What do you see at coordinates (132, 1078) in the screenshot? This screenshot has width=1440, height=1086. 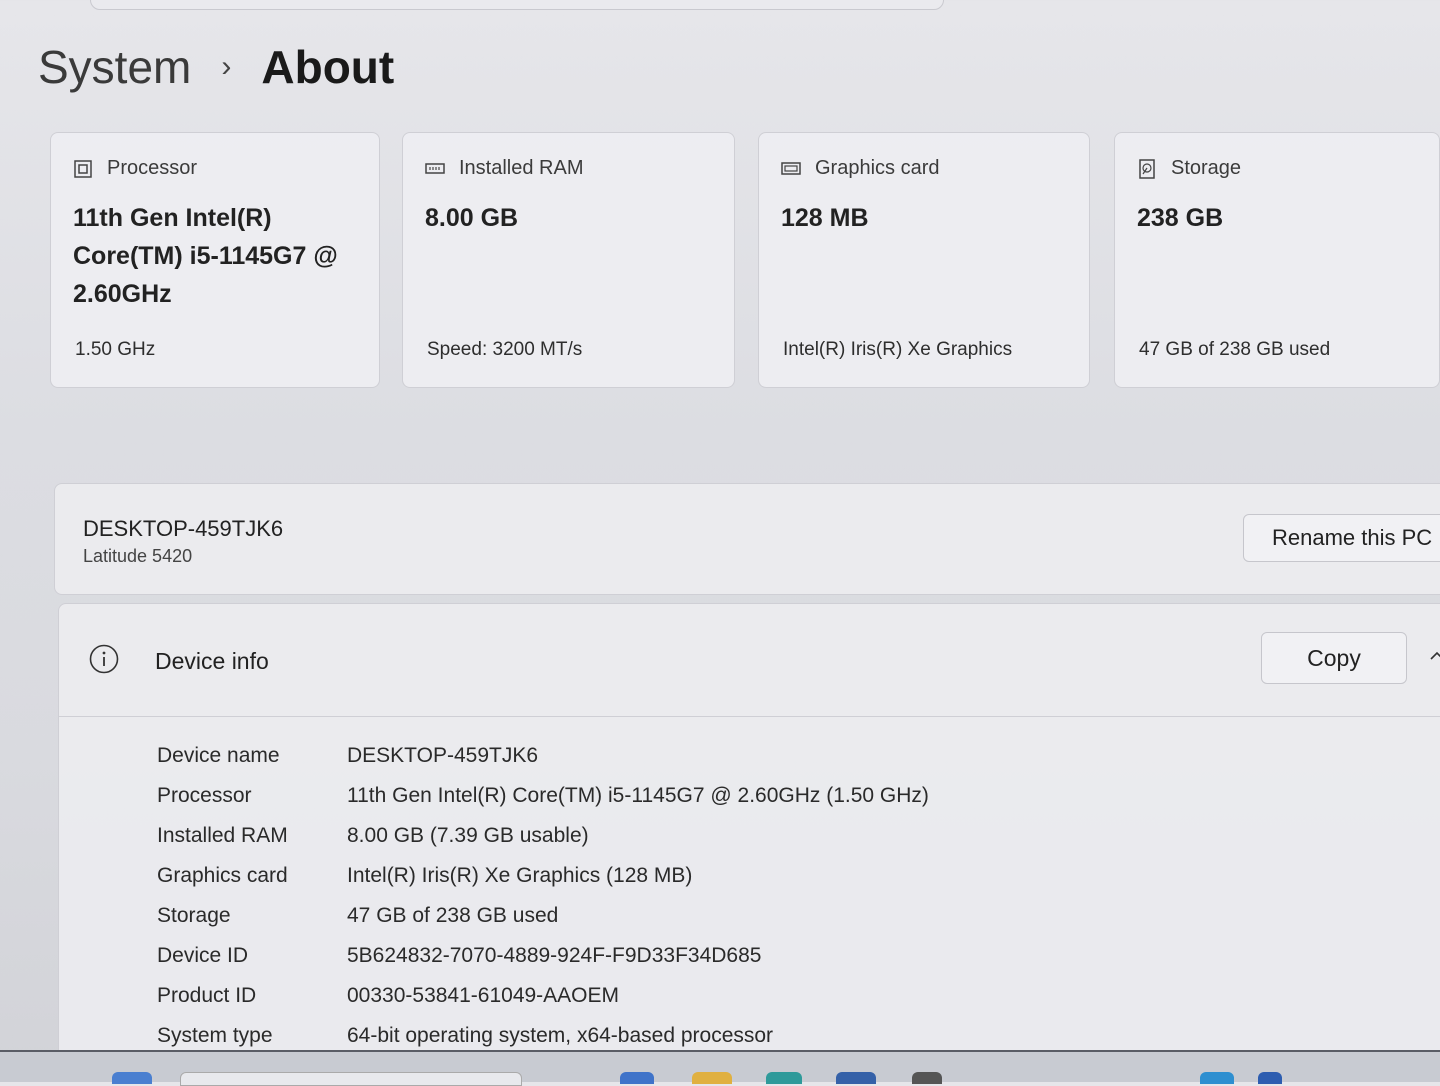 I see `start-icon` at bounding box center [132, 1078].